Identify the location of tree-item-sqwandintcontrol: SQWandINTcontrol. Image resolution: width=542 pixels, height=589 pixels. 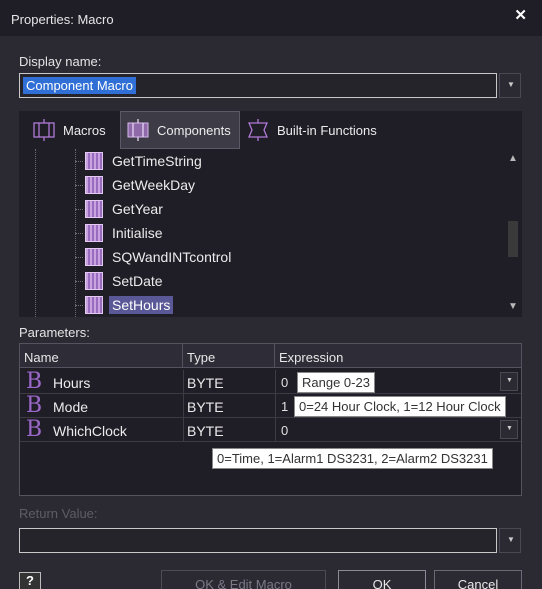
(154, 257).